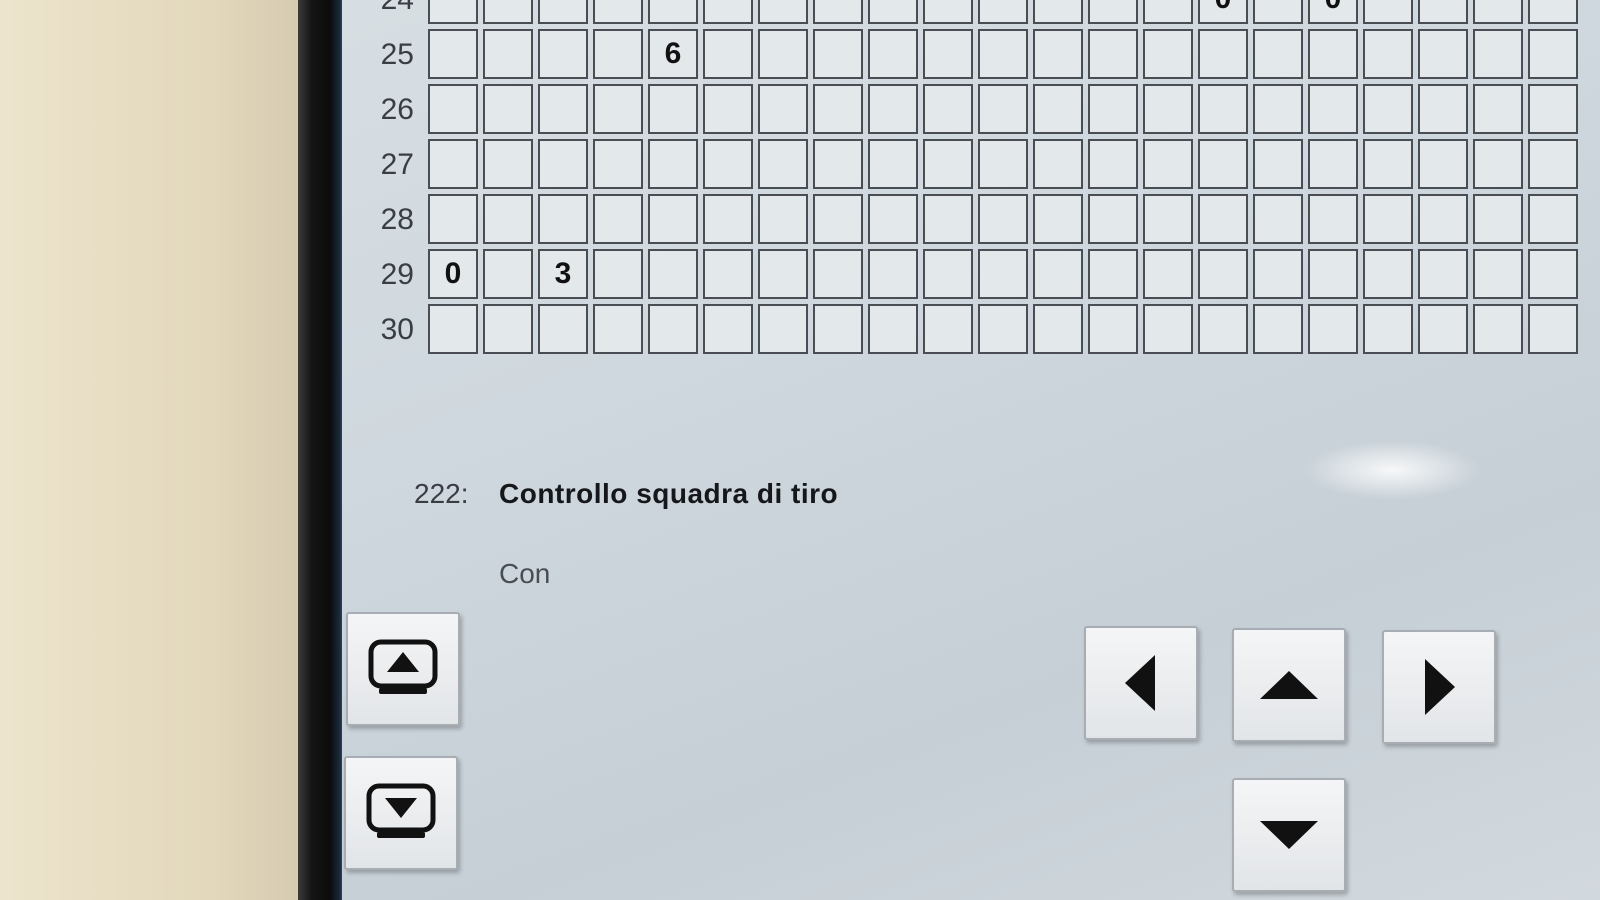 Image resolution: width=1600 pixels, height=900 pixels. I want to click on grid-cell: 3, so click(563, 274).